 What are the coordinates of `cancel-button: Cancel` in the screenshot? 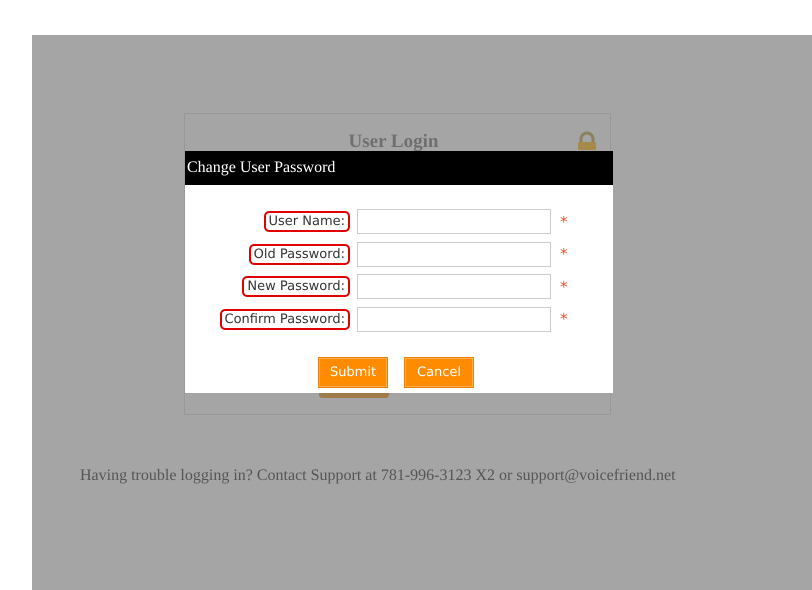 It's located at (439, 372).